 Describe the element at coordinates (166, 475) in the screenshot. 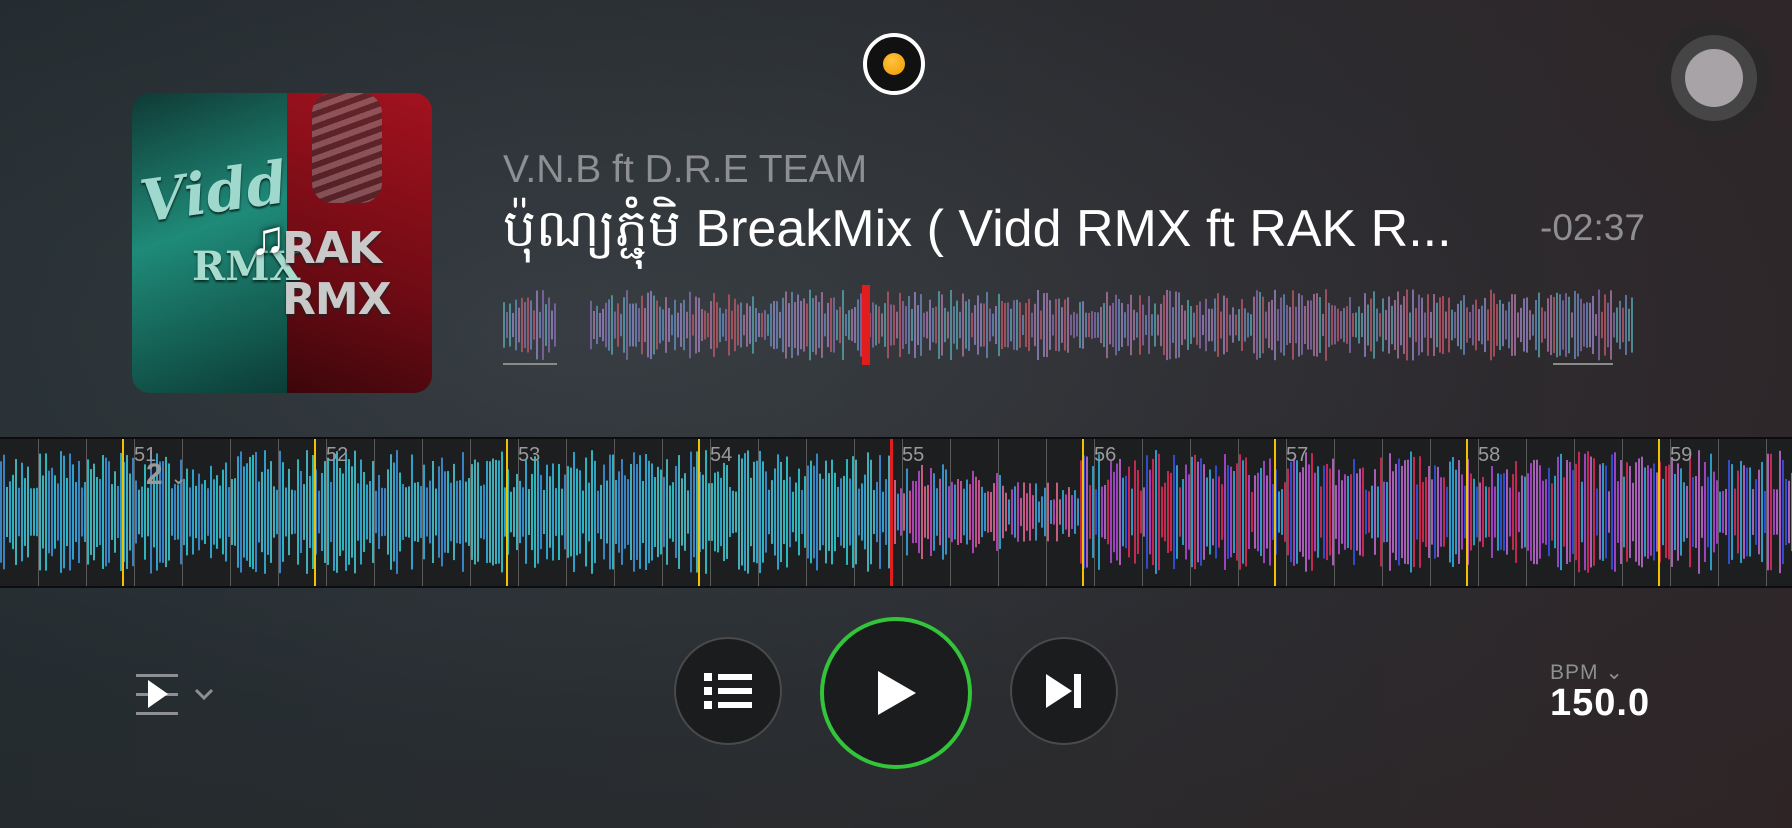

I see `loop-size-selector: 2 ⌄` at that location.